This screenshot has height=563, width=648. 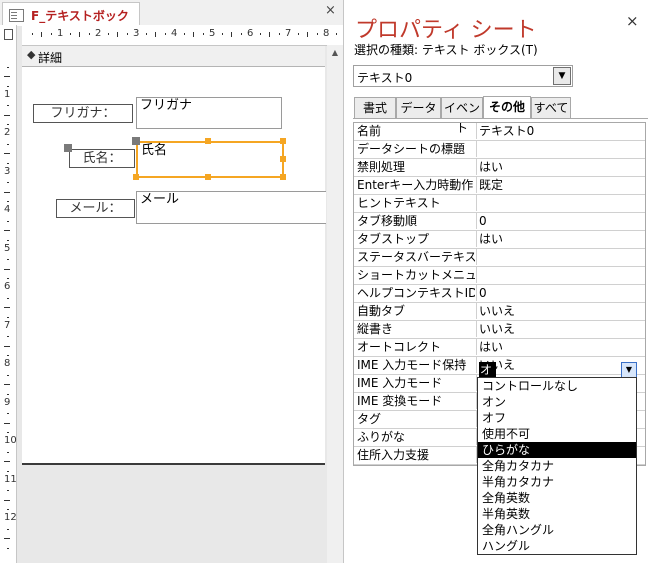 I want to click on property-name: IME 入力モード保持, so click(x=412, y=365).